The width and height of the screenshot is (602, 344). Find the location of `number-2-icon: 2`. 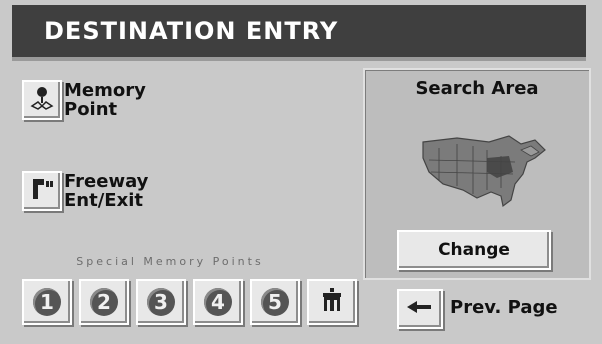

number-2-icon: 2 is located at coordinates (104, 302).